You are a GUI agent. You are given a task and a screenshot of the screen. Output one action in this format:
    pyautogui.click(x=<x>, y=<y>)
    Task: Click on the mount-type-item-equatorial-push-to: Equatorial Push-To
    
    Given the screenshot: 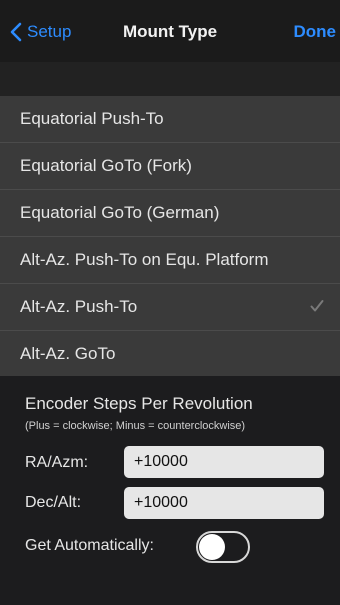 What is the action you would take?
    pyautogui.click(x=170, y=119)
    